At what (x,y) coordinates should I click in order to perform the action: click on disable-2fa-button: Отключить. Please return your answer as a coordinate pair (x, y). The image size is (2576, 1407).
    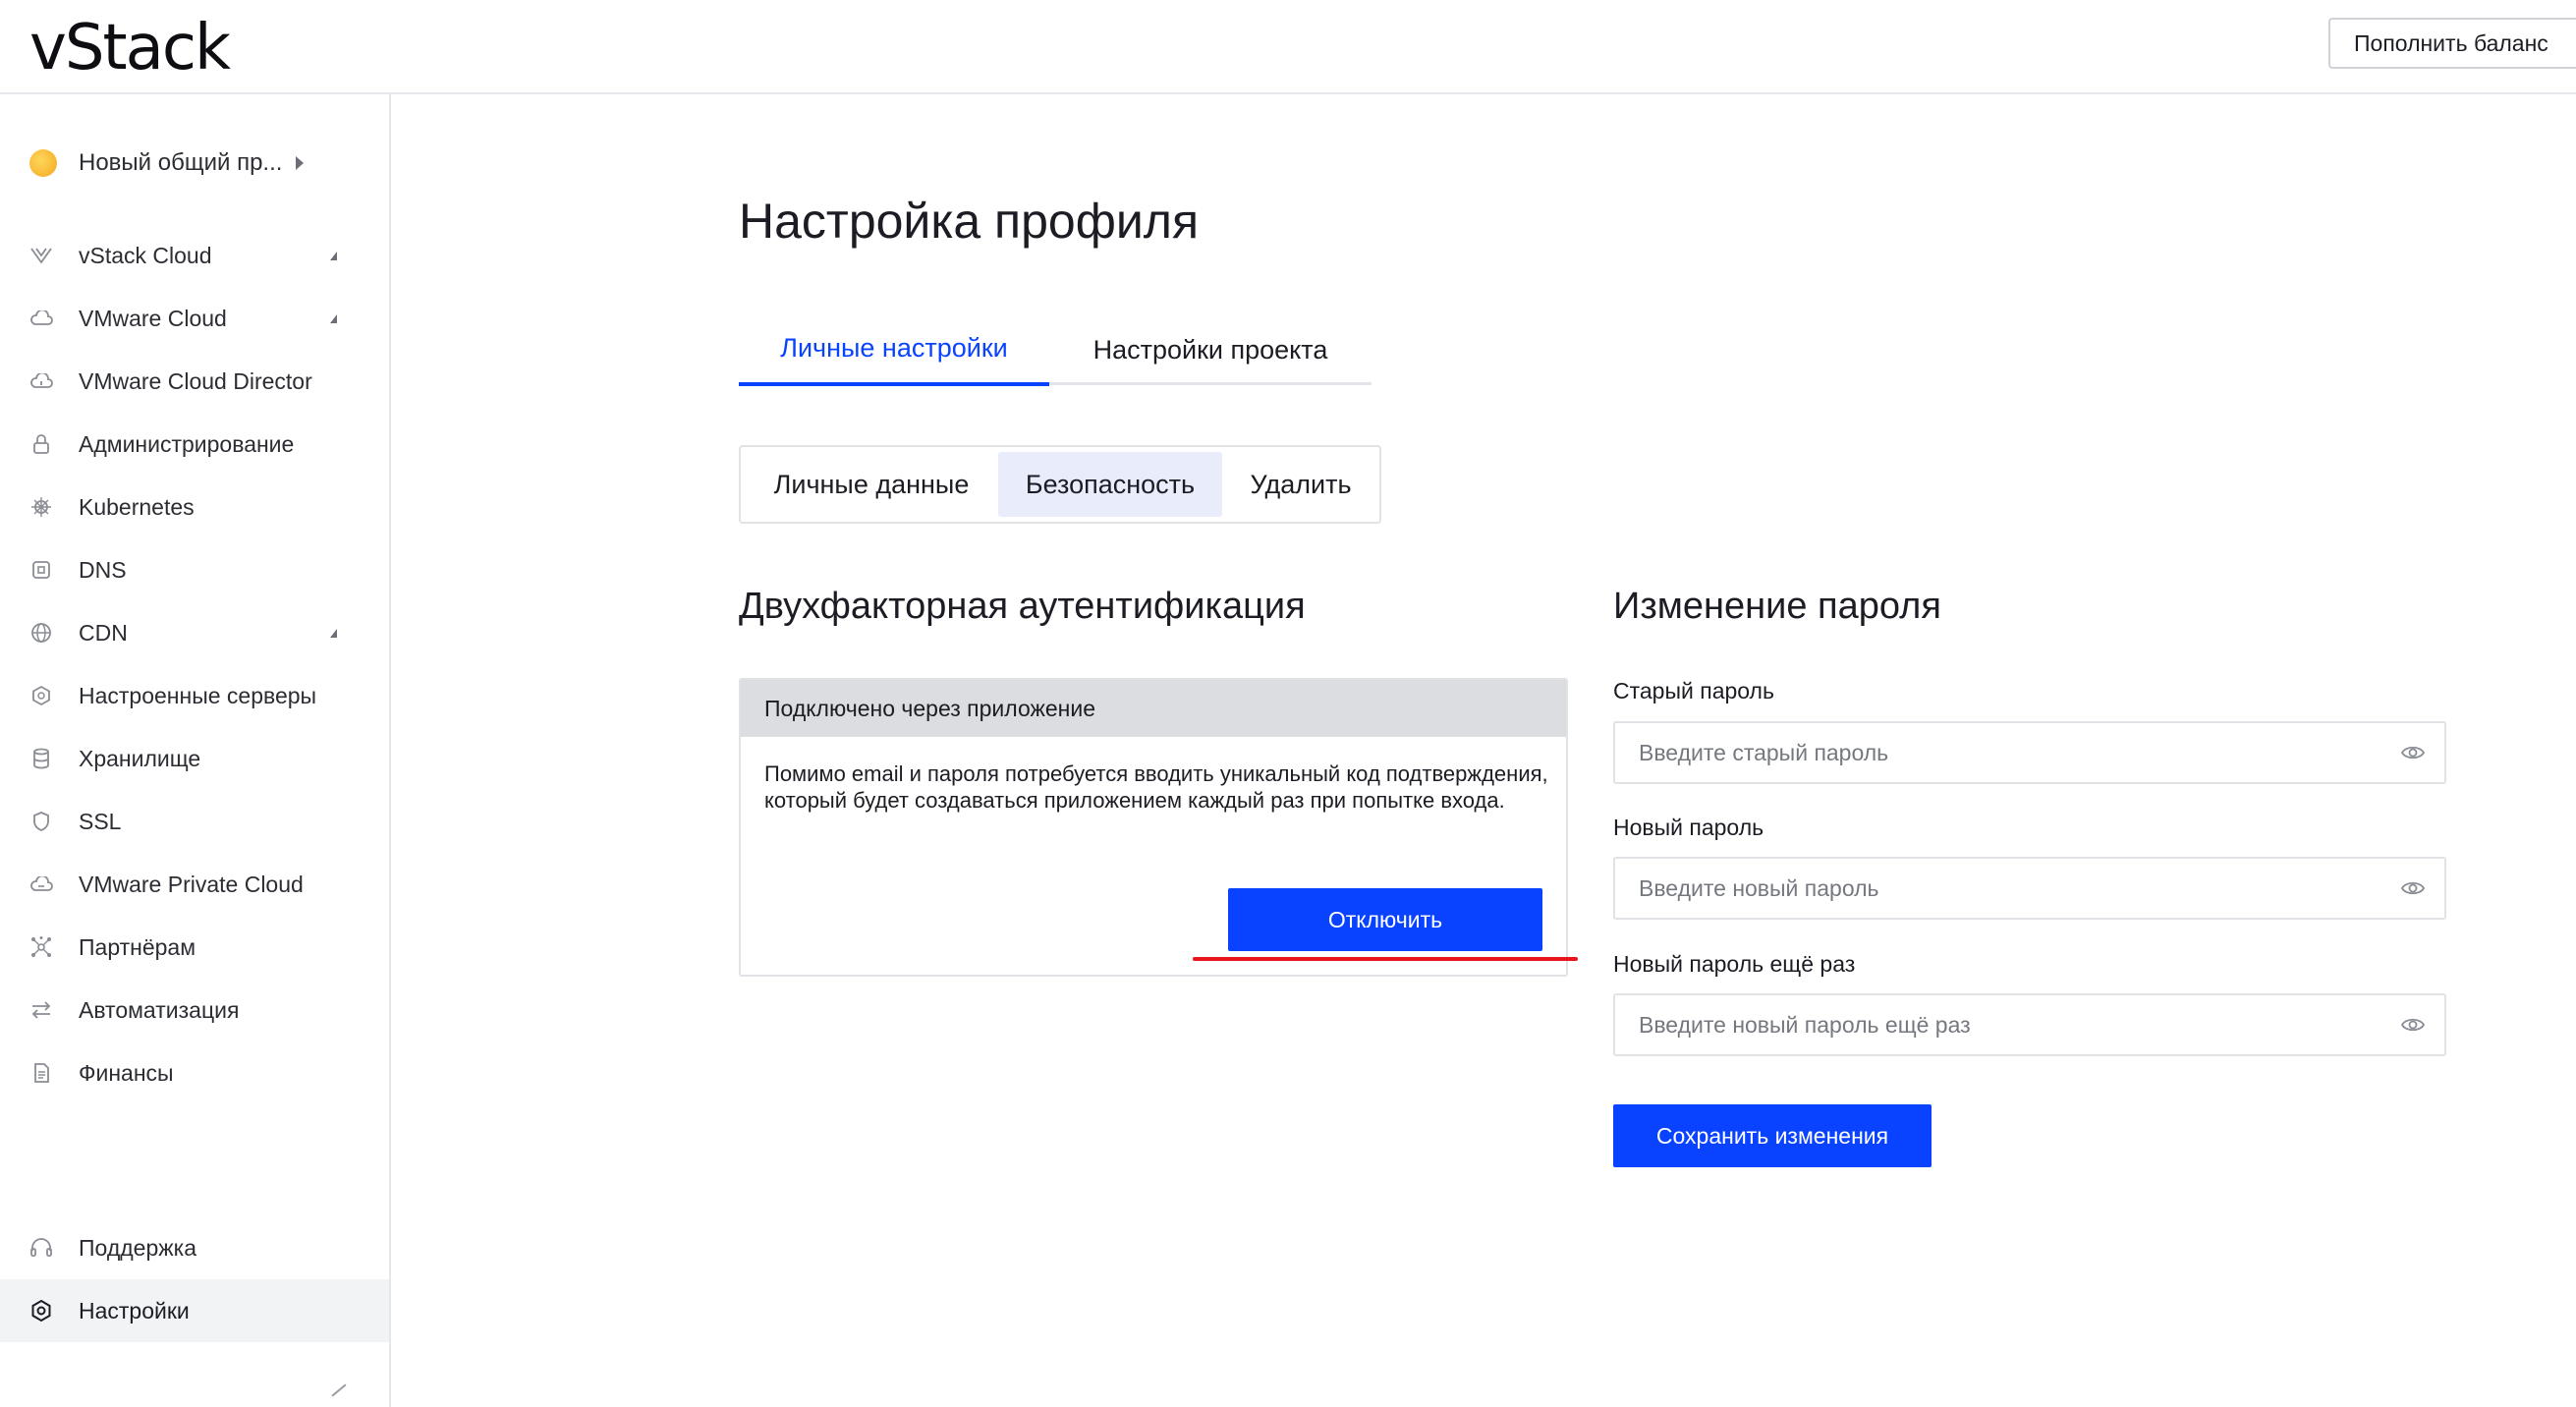
    Looking at the image, I should click on (1385, 919).